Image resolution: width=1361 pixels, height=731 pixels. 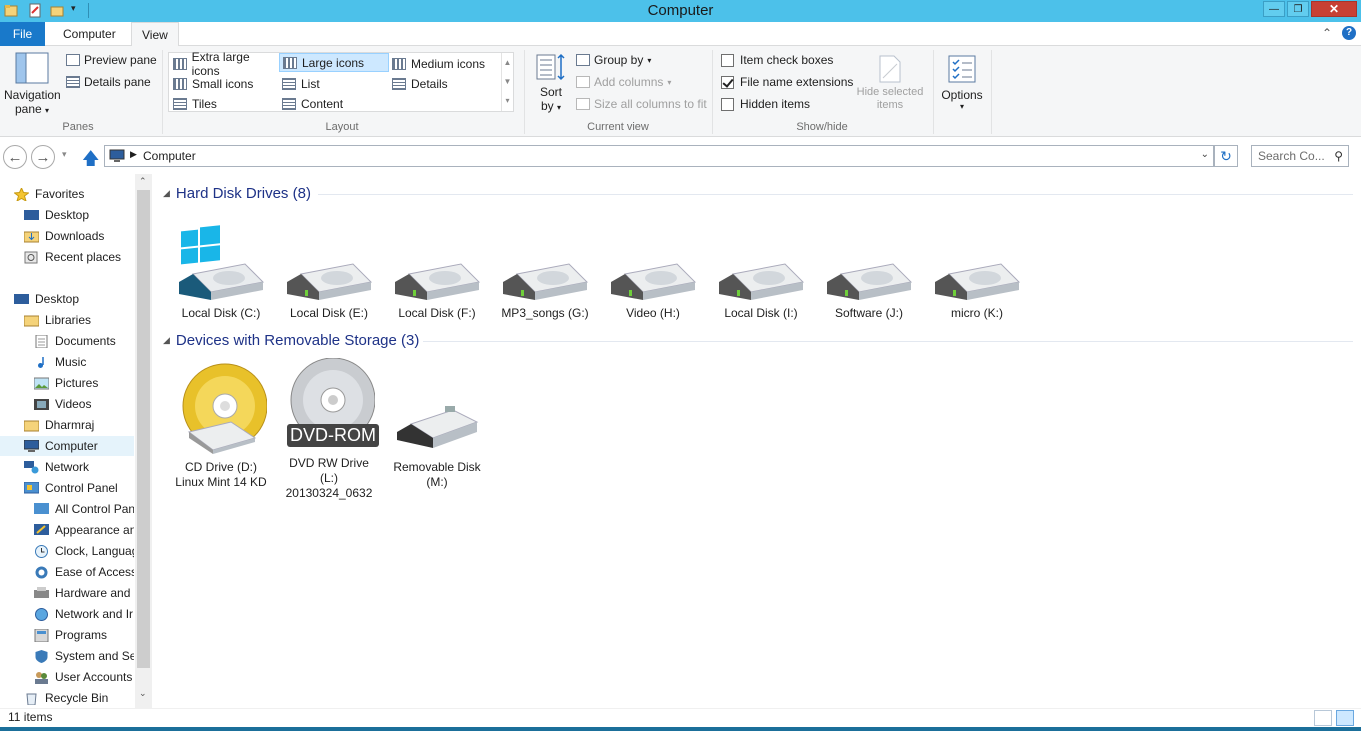 What do you see at coordinates (64, 154) in the screenshot?
I see `recent-locations-icon: ▾` at bounding box center [64, 154].